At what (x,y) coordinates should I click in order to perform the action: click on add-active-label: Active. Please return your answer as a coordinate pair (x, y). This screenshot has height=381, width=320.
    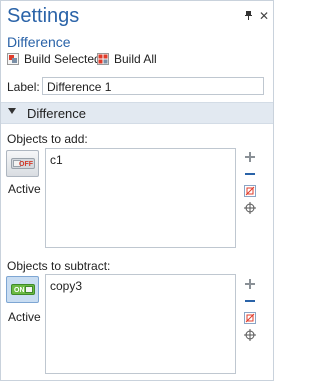
    Looking at the image, I should click on (24, 189).